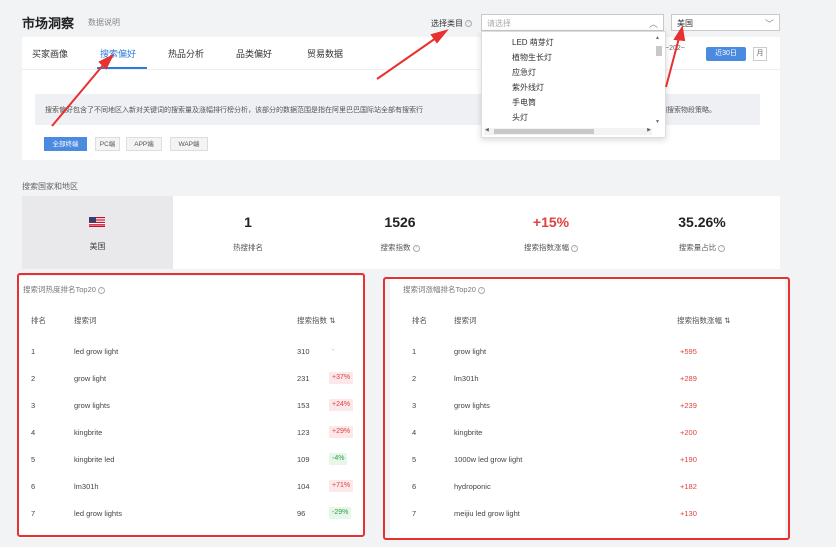  What do you see at coordinates (191, 386) in the screenshot?
I see `table-row: 2 grow light 231 +37%` at bounding box center [191, 386].